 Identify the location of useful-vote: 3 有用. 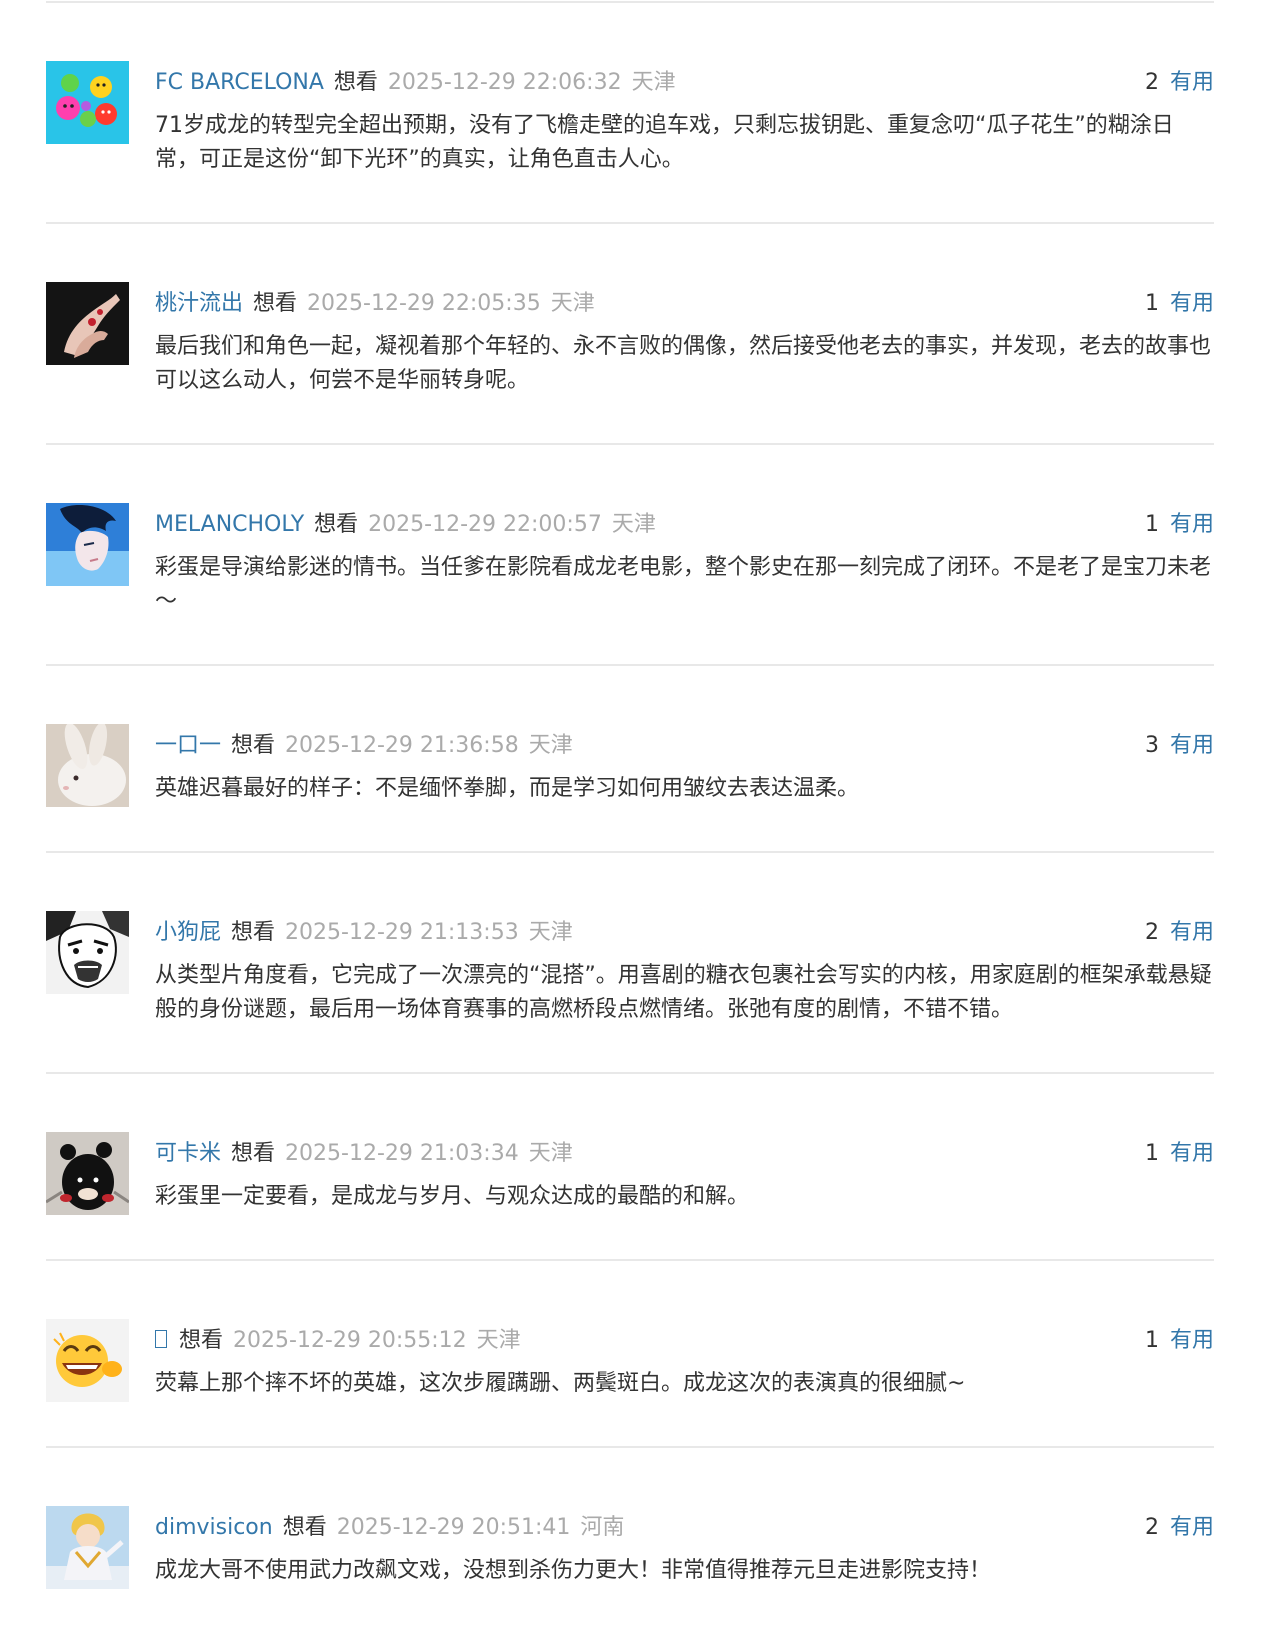
(1179, 746).